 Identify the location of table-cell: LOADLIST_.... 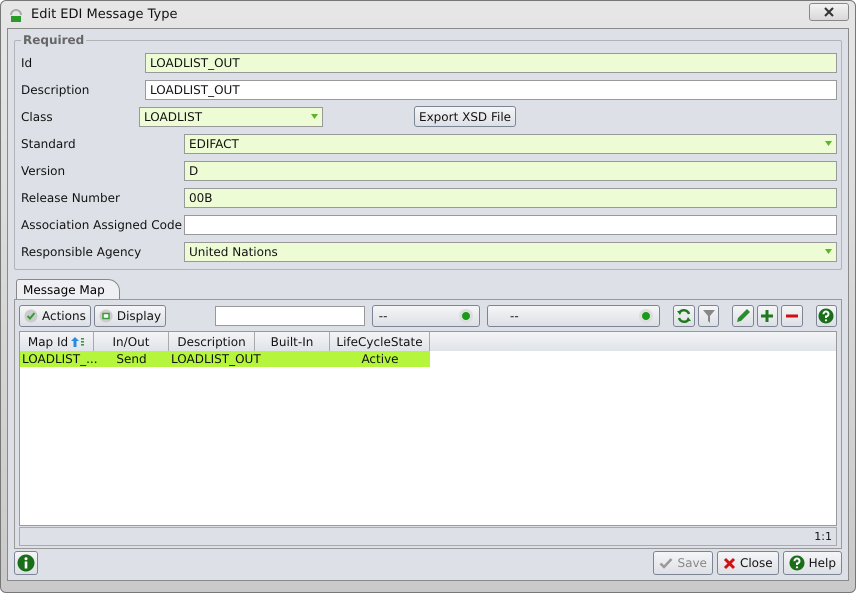
(60, 359).